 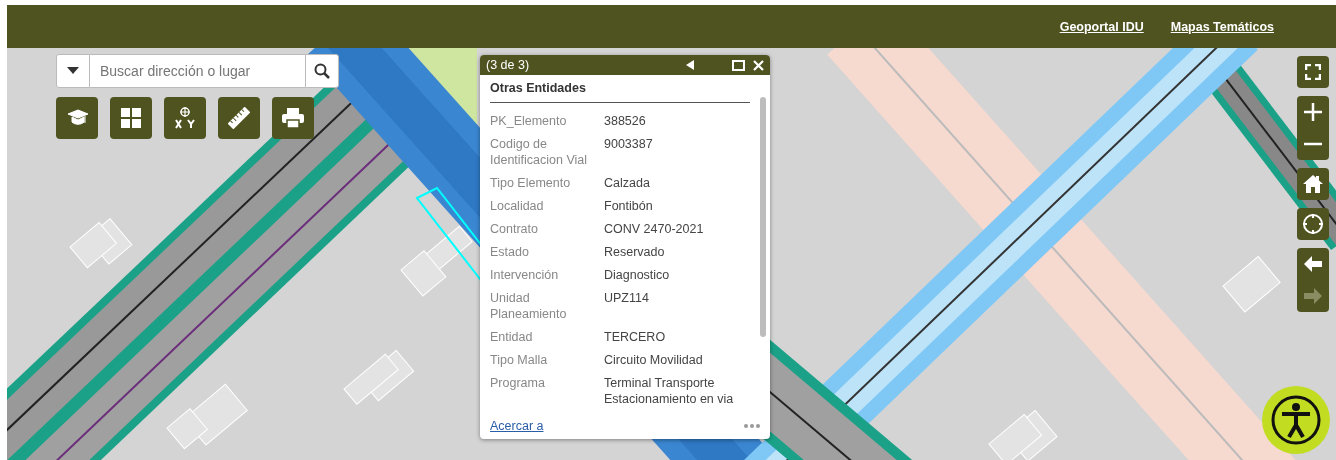 I want to click on close-icon, so click(x=758, y=65).